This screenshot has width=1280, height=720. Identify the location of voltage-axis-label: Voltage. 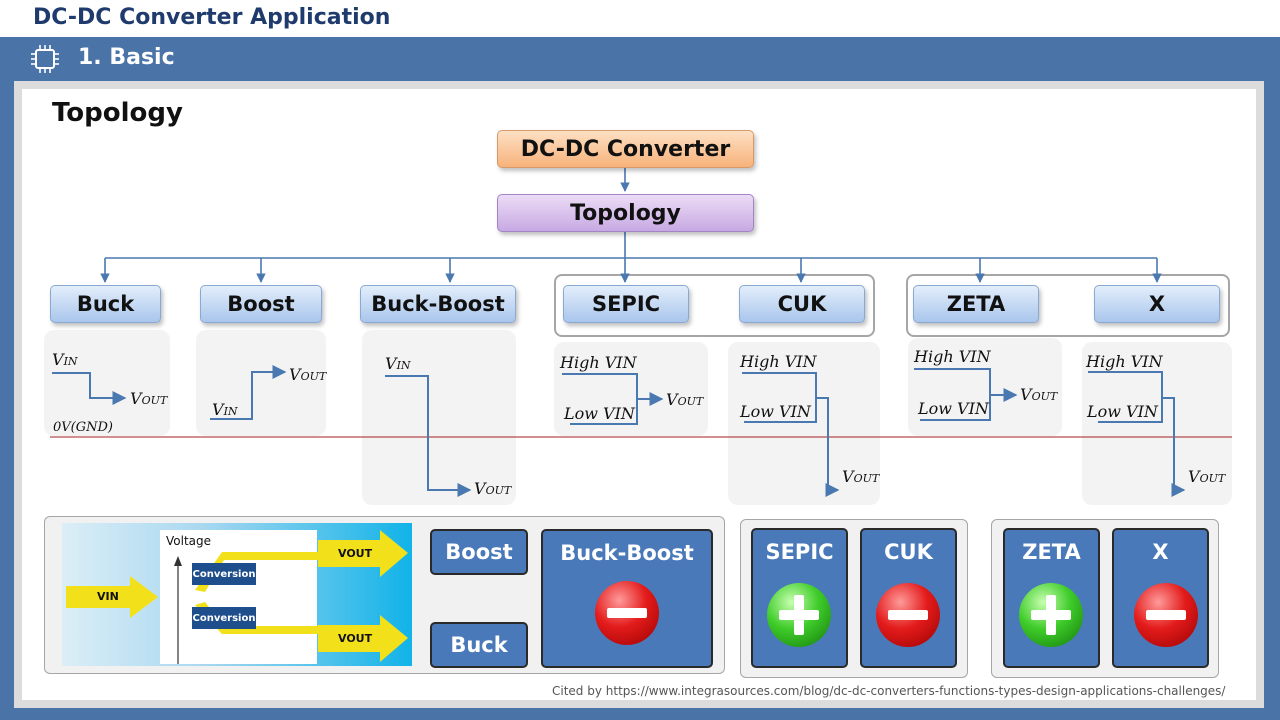
(189, 541).